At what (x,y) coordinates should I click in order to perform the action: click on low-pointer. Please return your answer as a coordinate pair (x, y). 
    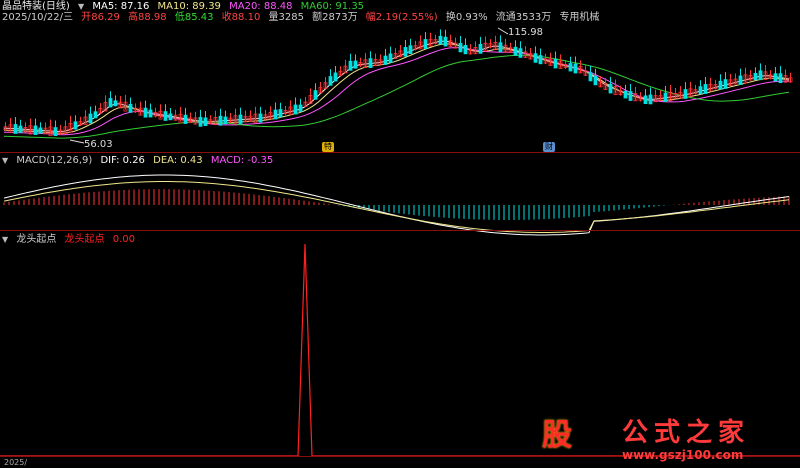
    Looking at the image, I should click on (77, 141).